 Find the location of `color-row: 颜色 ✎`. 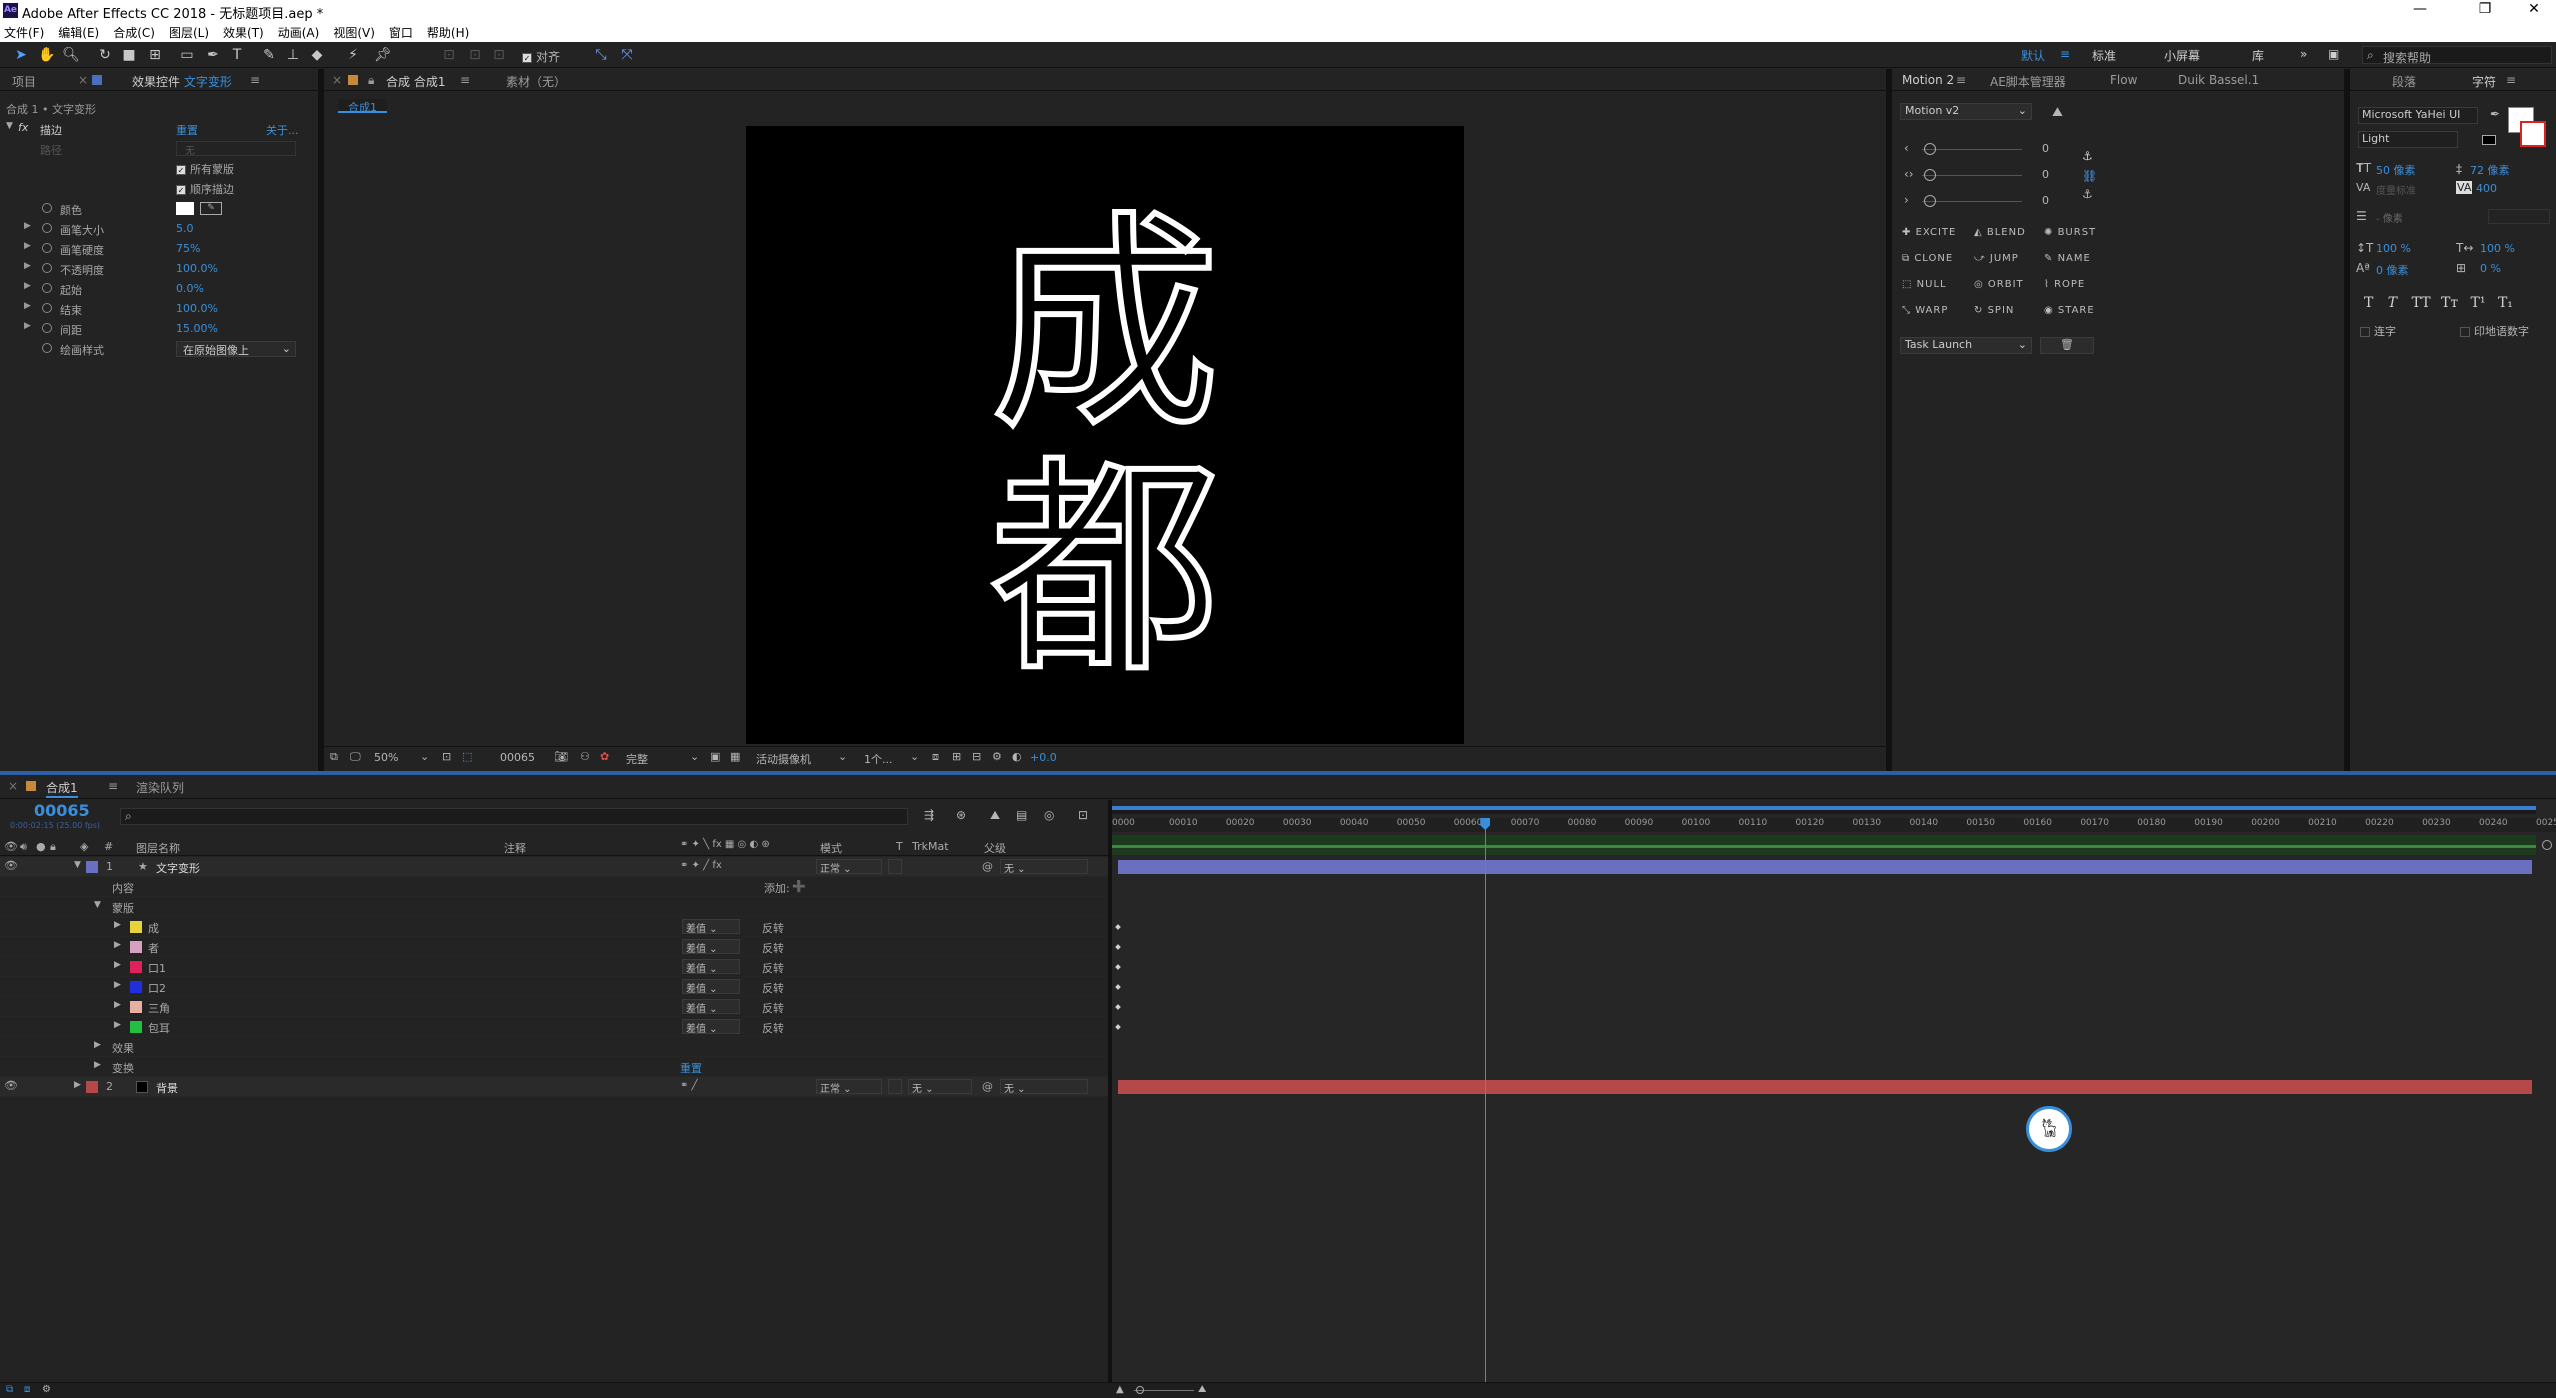

color-row: 颜色 ✎ is located at coordinates (150, 209).